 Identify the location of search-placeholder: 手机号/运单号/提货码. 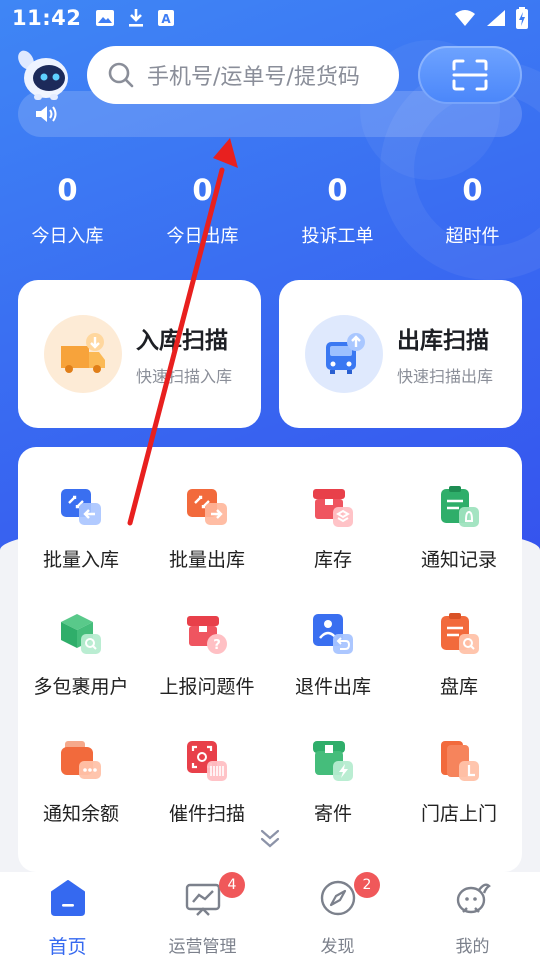
(253, 77).